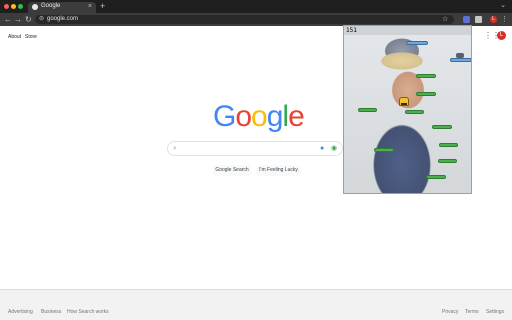 The image size is (512, 320). I want to click on account-avatar: L, so click(501, 35).